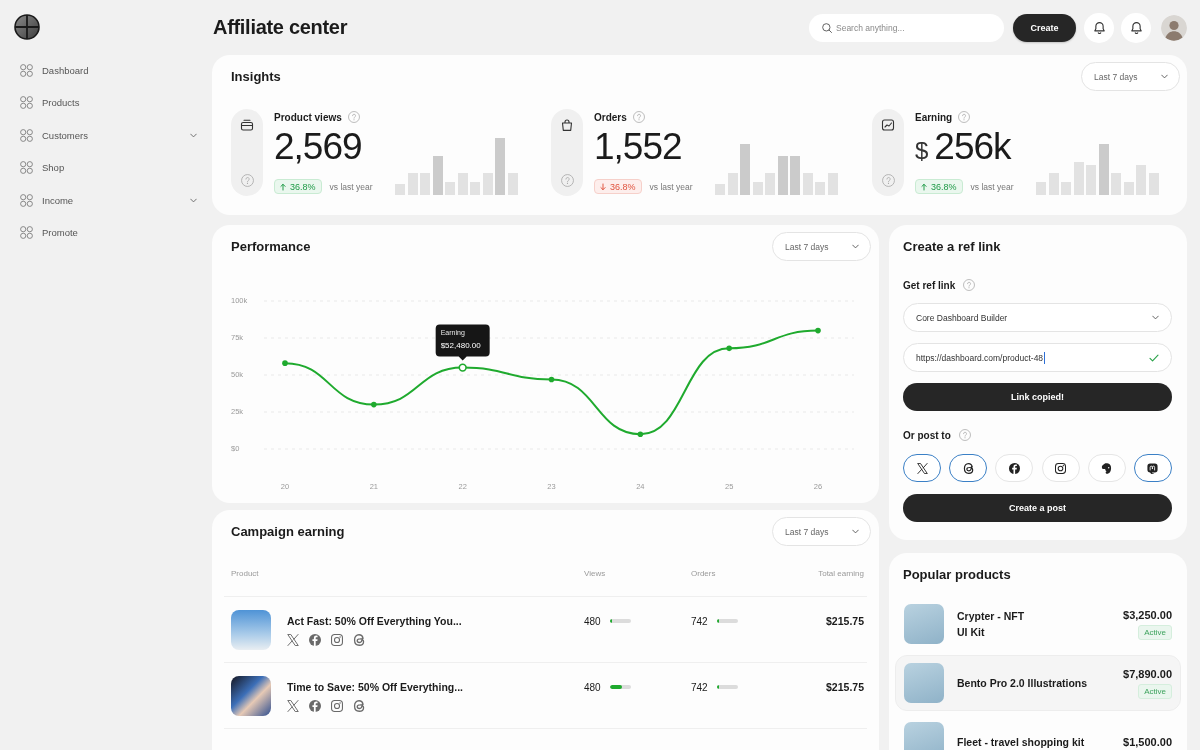 This screenshot has height=750, width=1200. Describe the element at coordinates (1038, 624) in the screenshot. I see `product-row: Crypter - NFT UI Kit $3,250.00 Active` at that location.